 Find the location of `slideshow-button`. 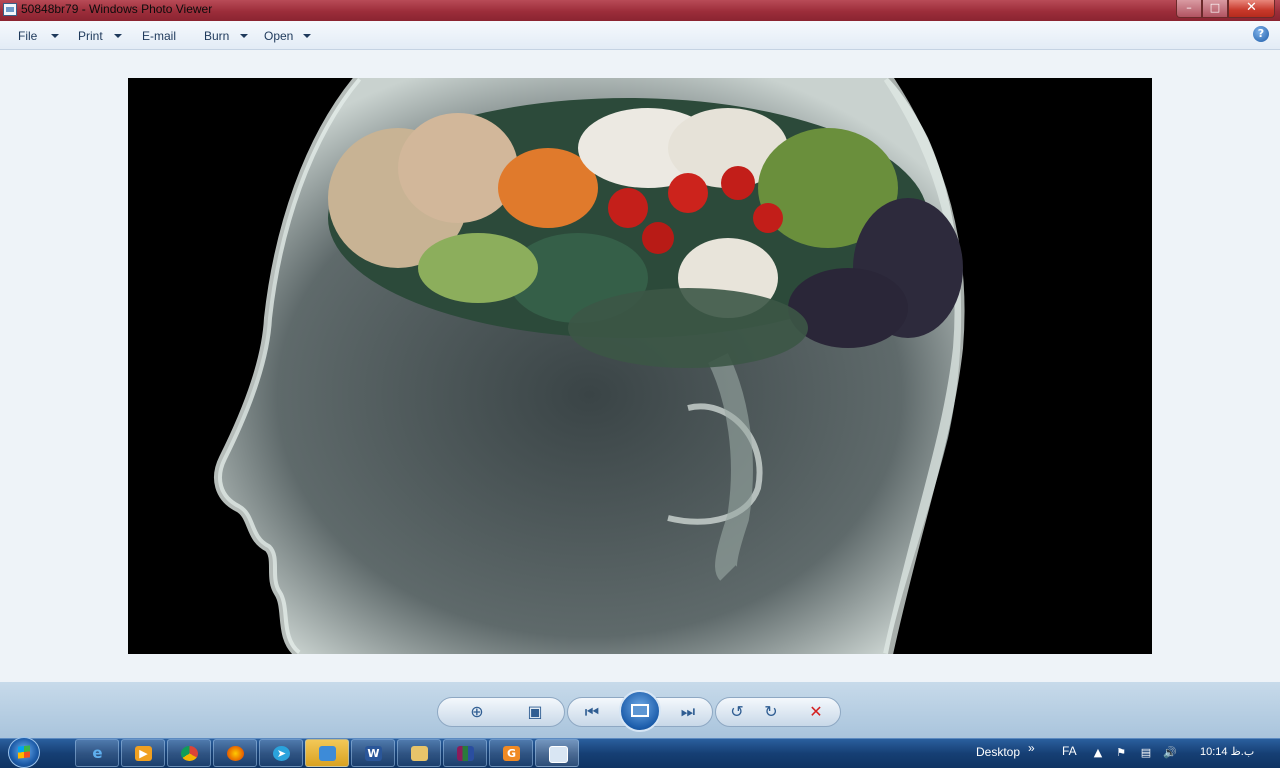

slideshow-button is located at coordinates (640, 711).